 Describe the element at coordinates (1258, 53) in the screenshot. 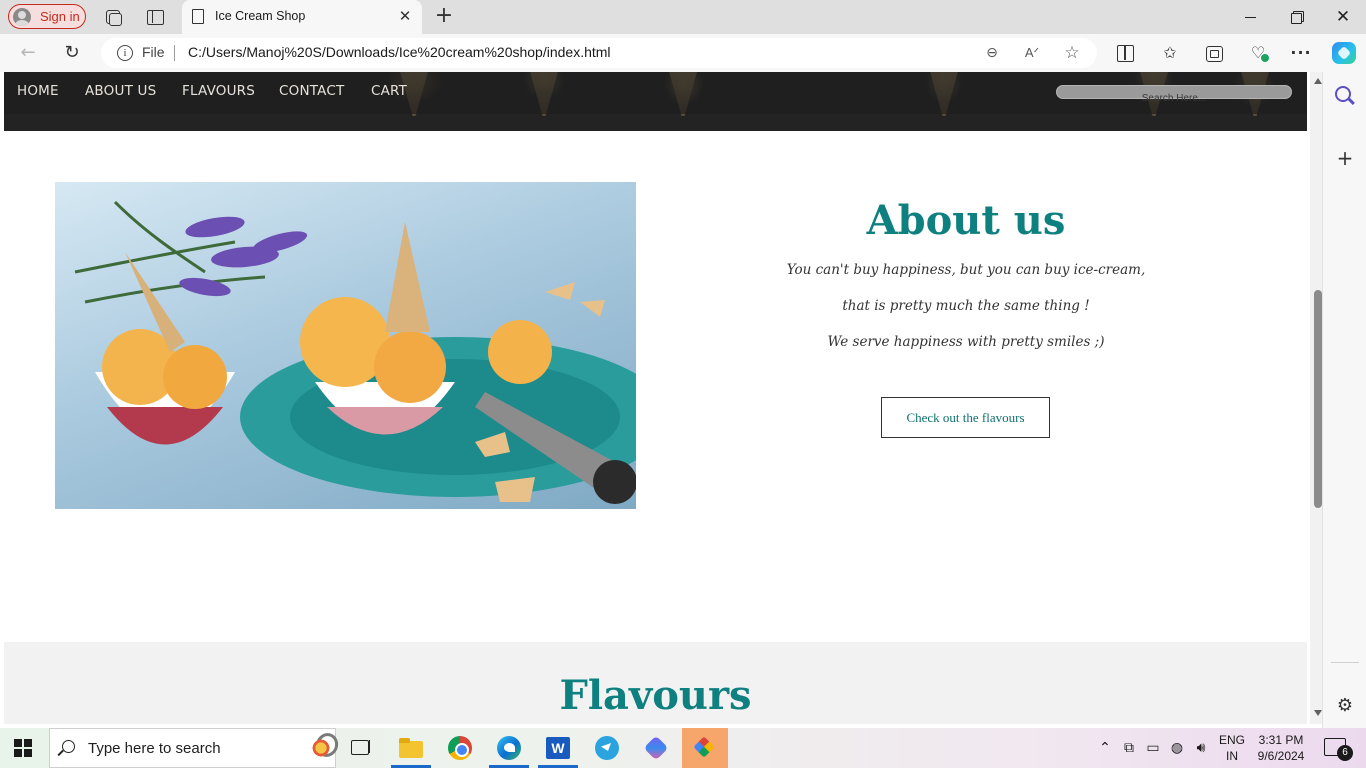

I see `browser-essentials-icon: ♡` at that location.